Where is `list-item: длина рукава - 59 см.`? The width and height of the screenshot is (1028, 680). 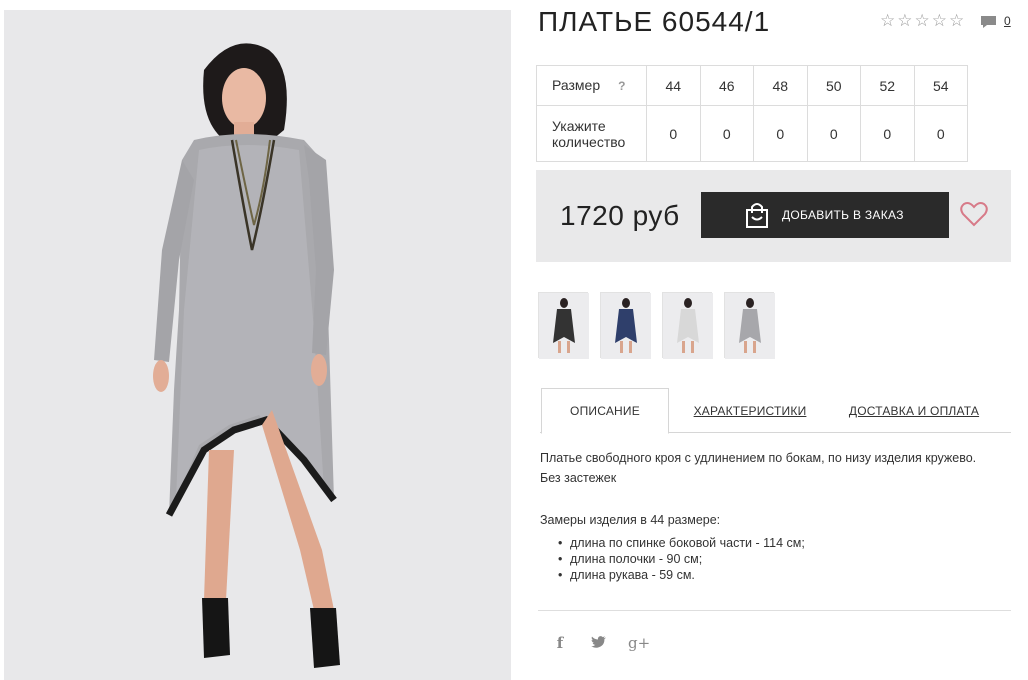
list-item: длина рукава - 59 см. is located at coordinates (681, 575).